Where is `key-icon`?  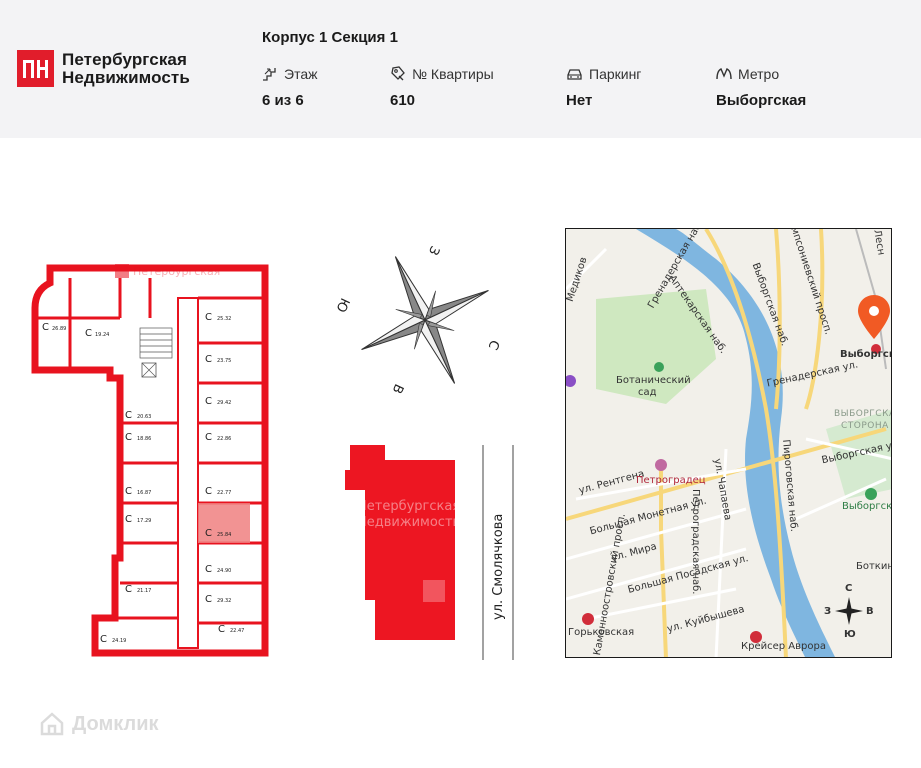
key-icon is located at coordinates (398, 73).